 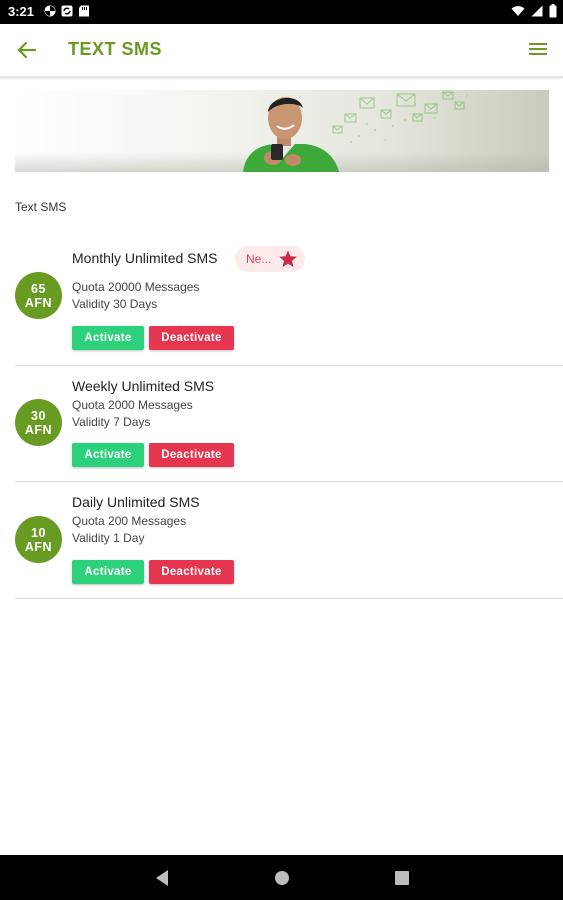 I want to click on home-circle-icon, so click(x=282, y=880).